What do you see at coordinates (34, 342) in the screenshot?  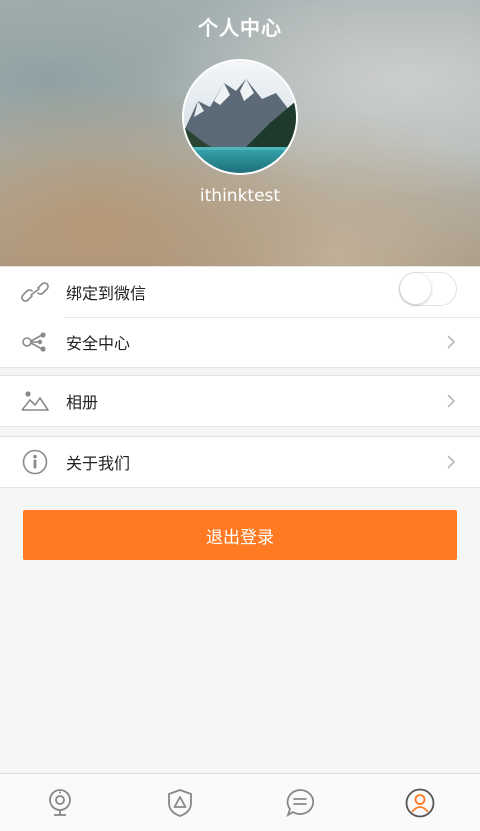 I see `share-nodes-icon` at bounding box center [34, 342].